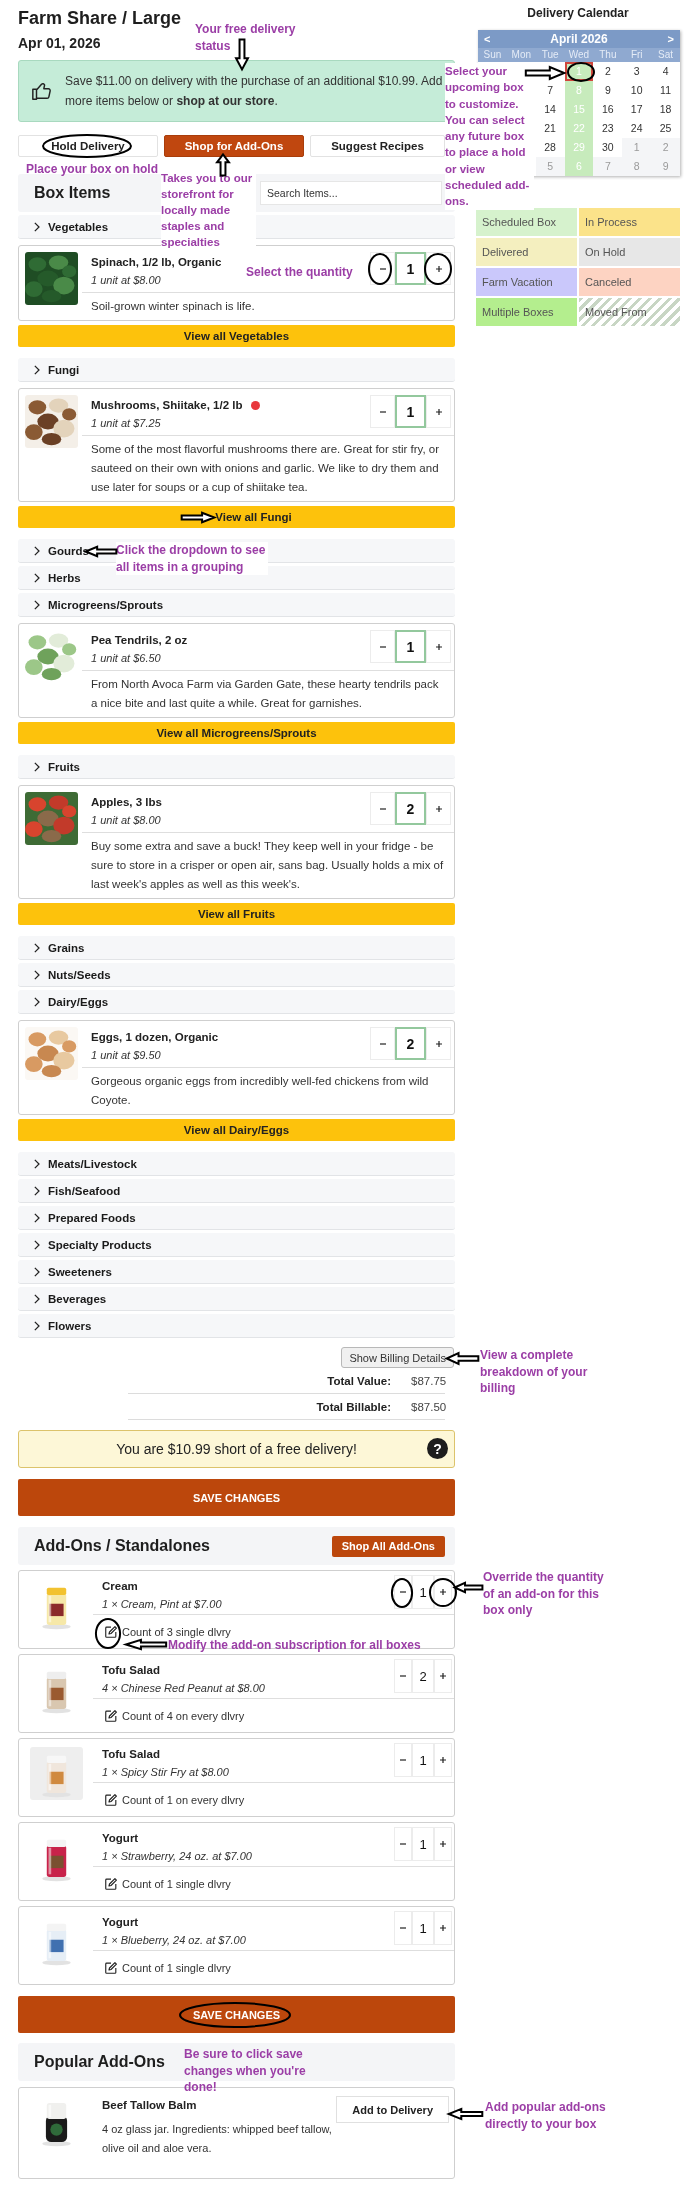  Describe the element at coordinates (165, 1772) in the screenshot. I see `item-price: 1 × Spicy Stir Fry at $8.00` at that location.